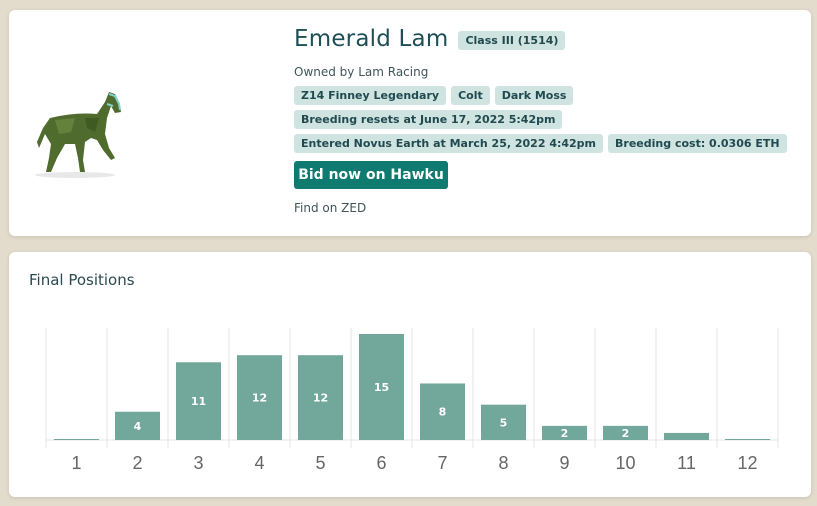  Describe the element at coordinates (504, 422) in the screenshot. I see `bar-label: 5` at that location.